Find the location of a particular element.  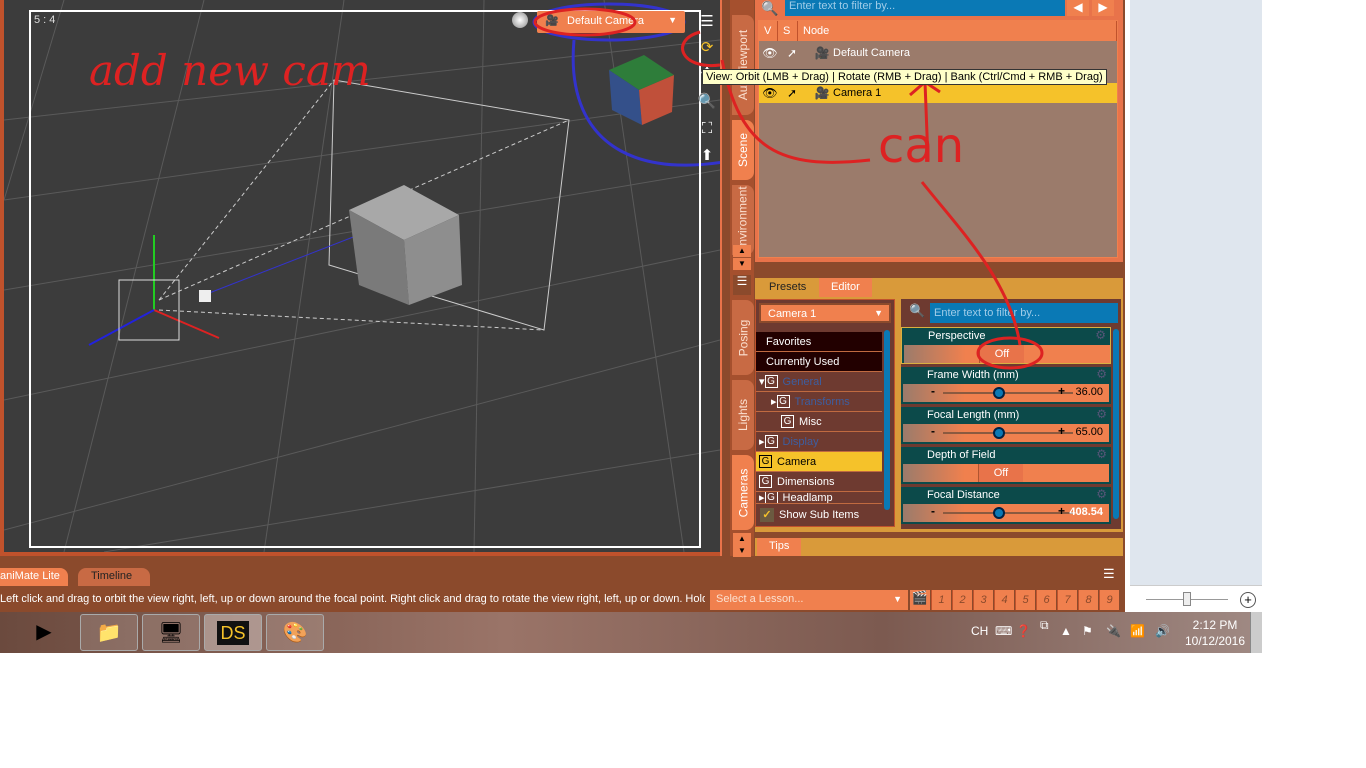

category-currently-used: Currently Used is located at coordinates (819, 362).